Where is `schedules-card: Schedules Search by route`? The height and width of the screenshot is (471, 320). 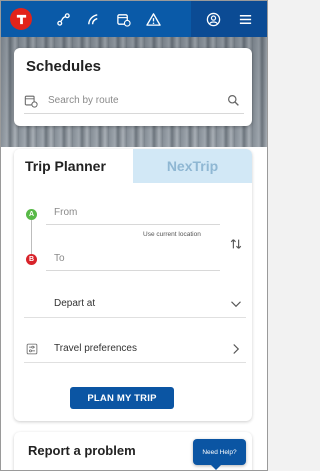
schedules-card: Schedules Search by route is located at coordinates (133, 87).